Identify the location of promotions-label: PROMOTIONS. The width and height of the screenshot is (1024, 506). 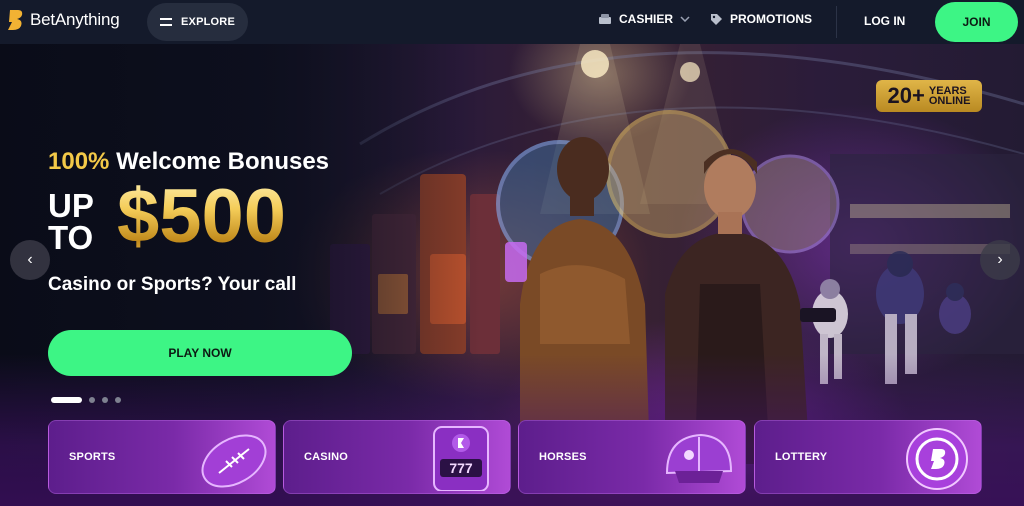
(771, 19).